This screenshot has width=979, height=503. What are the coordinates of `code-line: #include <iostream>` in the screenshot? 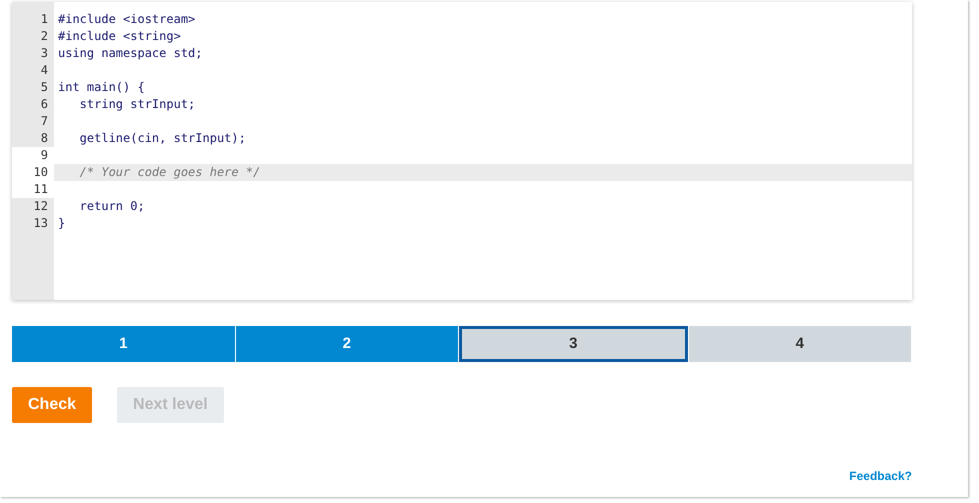 It's located at (126, 19).